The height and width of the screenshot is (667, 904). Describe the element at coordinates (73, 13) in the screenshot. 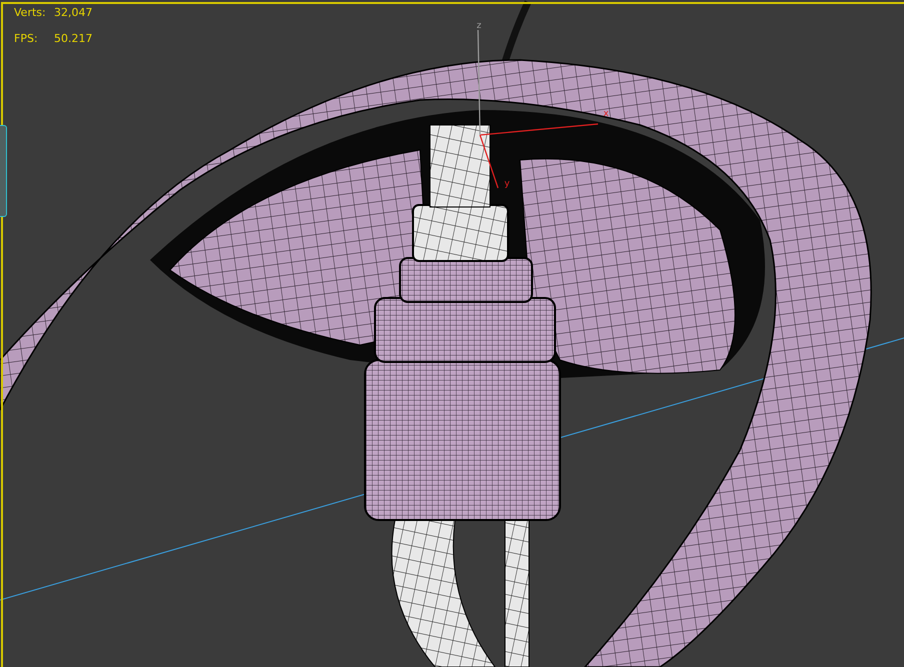

I see `stat-value: 32,047` at that location.